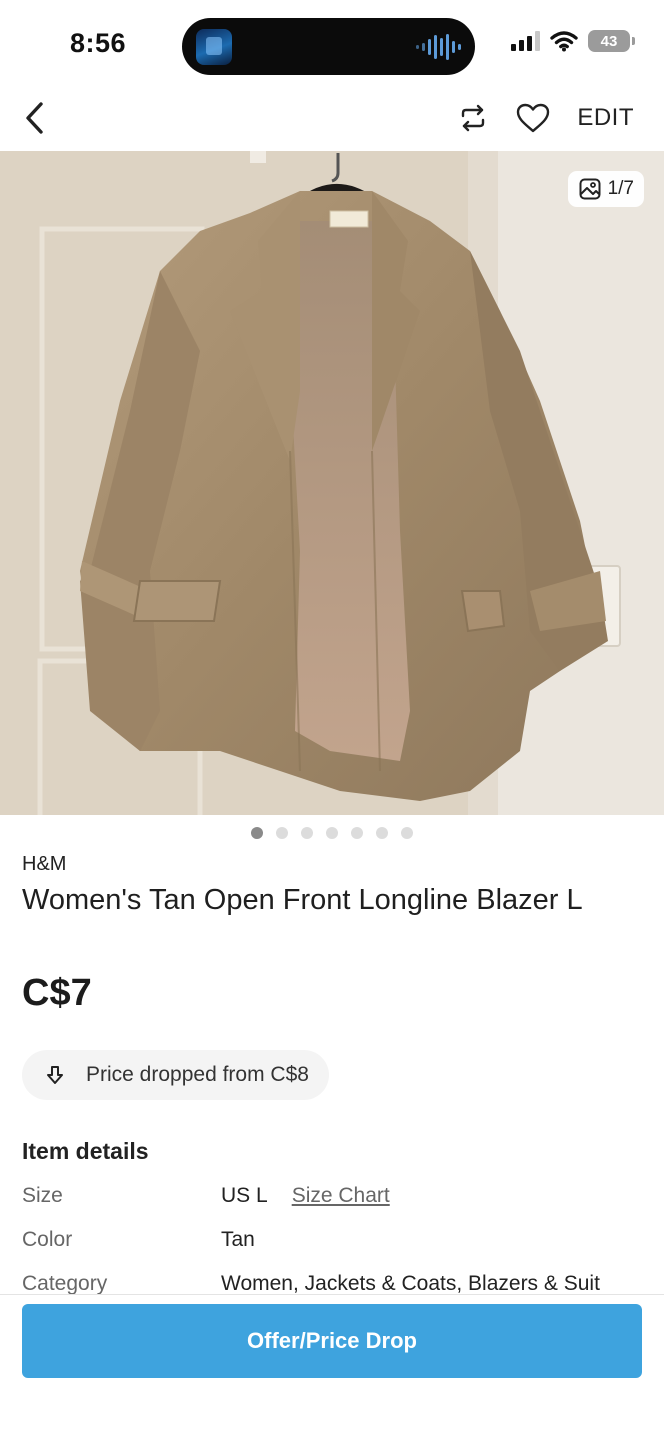 Image resolution: width=664 pixels, height=1440 pixels. I want to click on detail-label: Category, so click(65, 1283).